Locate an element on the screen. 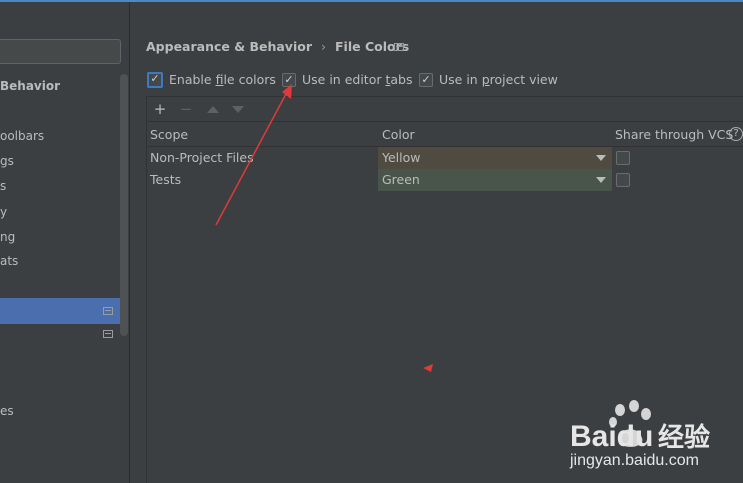  watermark-url: jingyan.baidu.com is located at coordinates (634, 460).